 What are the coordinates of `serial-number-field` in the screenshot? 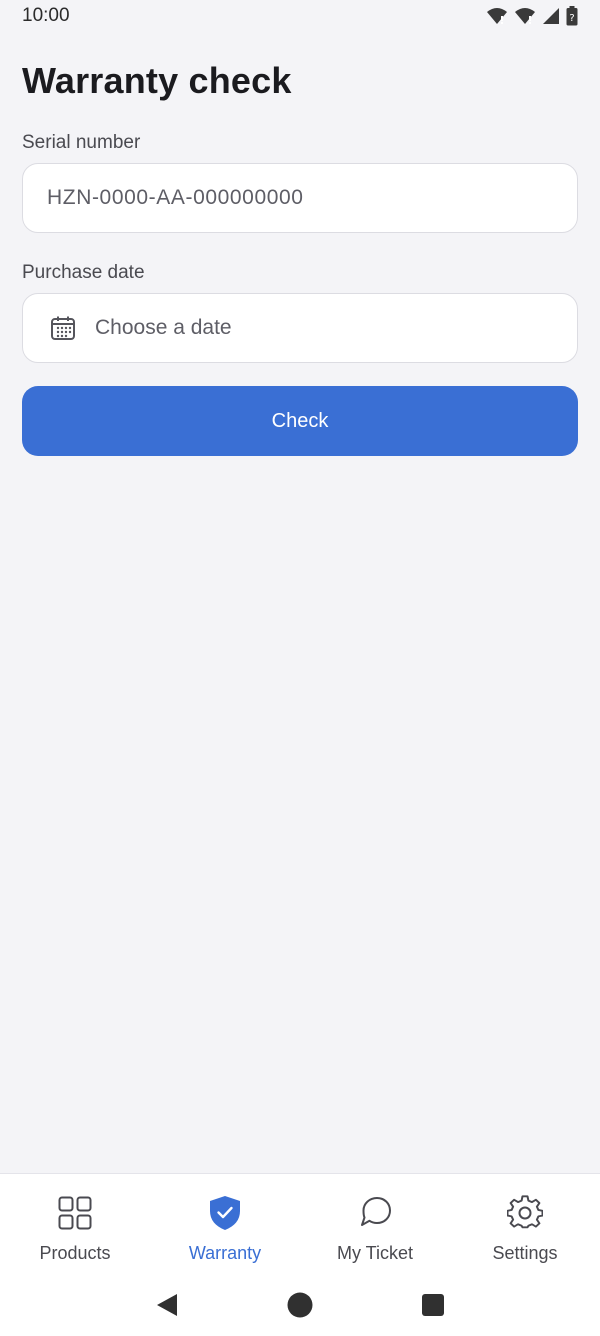 It's located at (300, 198).